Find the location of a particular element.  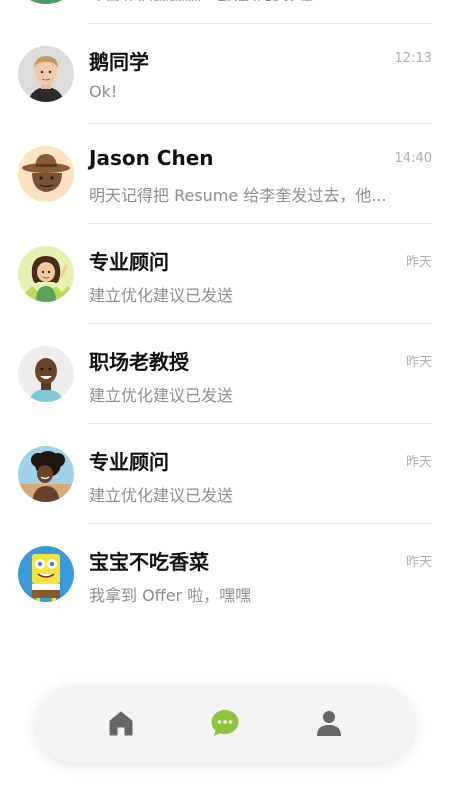

nav-messages-button is located at coordinates (225, 723).